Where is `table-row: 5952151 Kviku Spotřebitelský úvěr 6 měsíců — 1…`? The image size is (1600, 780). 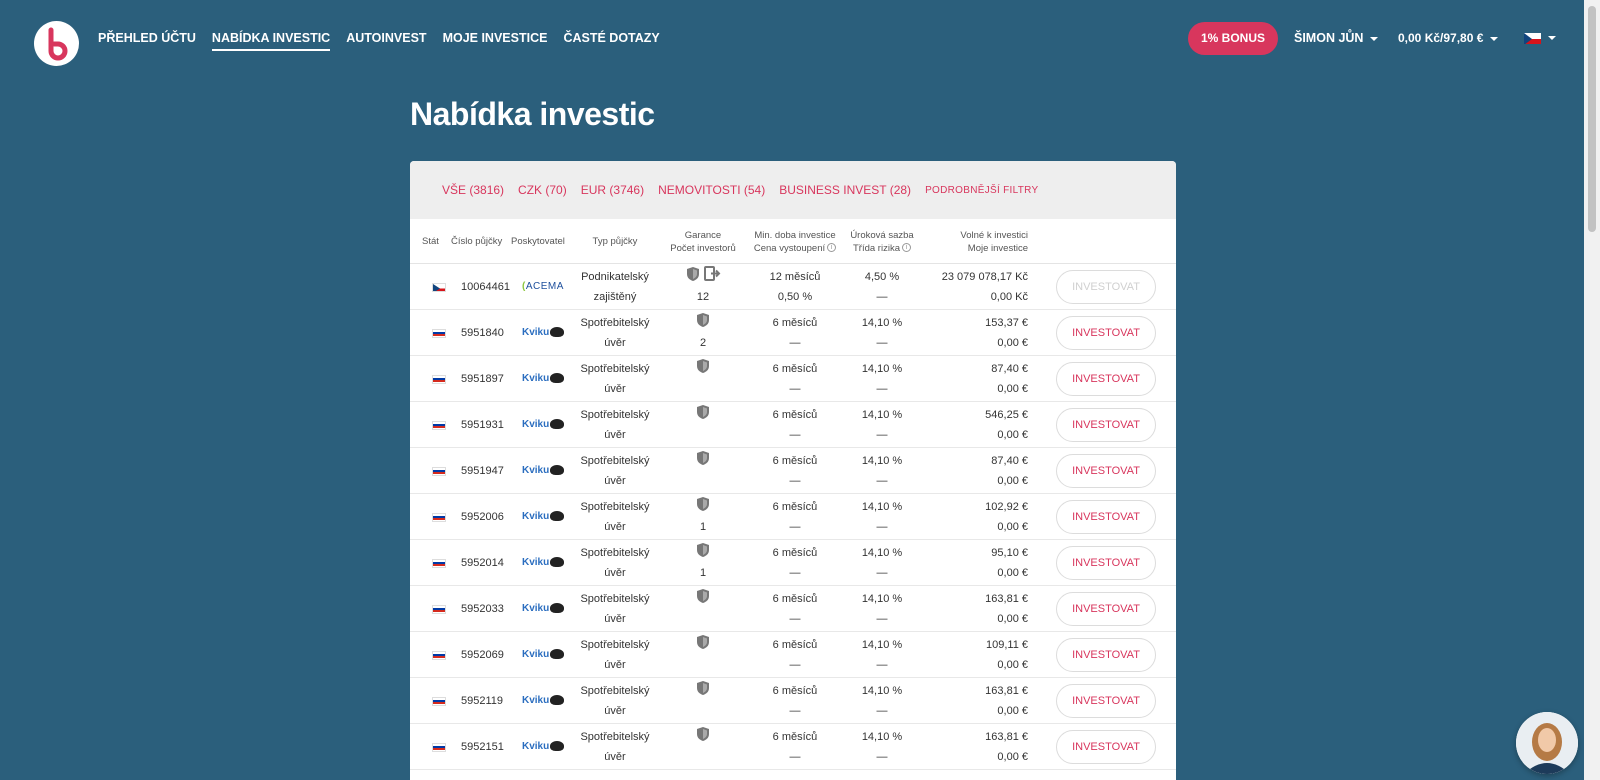
table-row: 5952151 Kviku Spotřebitelský úvěr 6 měsíců — 1… is located at coordinates (793, 747).